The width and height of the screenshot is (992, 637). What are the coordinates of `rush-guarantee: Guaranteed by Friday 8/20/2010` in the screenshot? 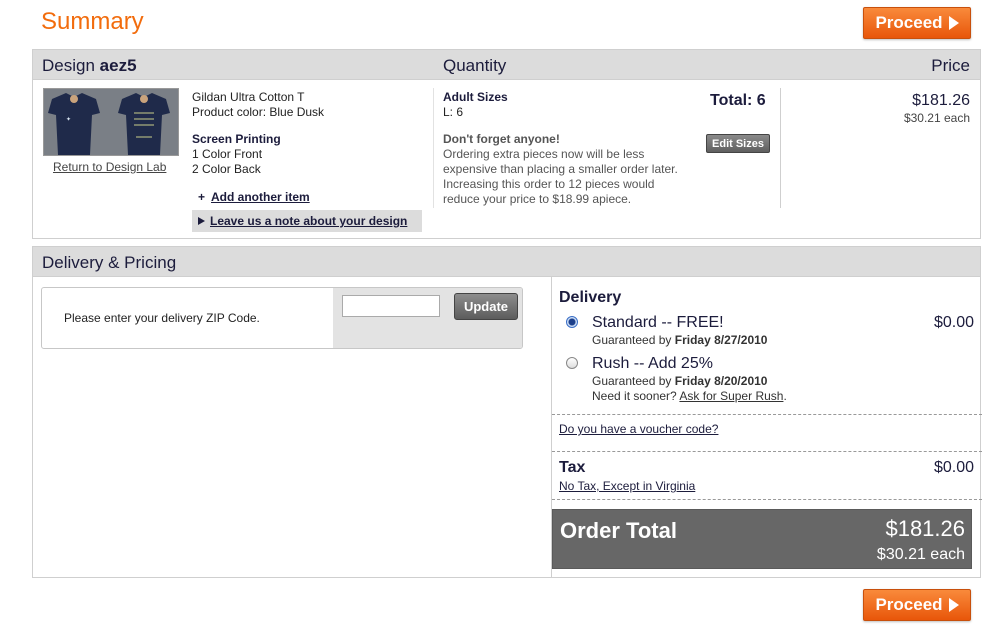 It's located at (679, 381).